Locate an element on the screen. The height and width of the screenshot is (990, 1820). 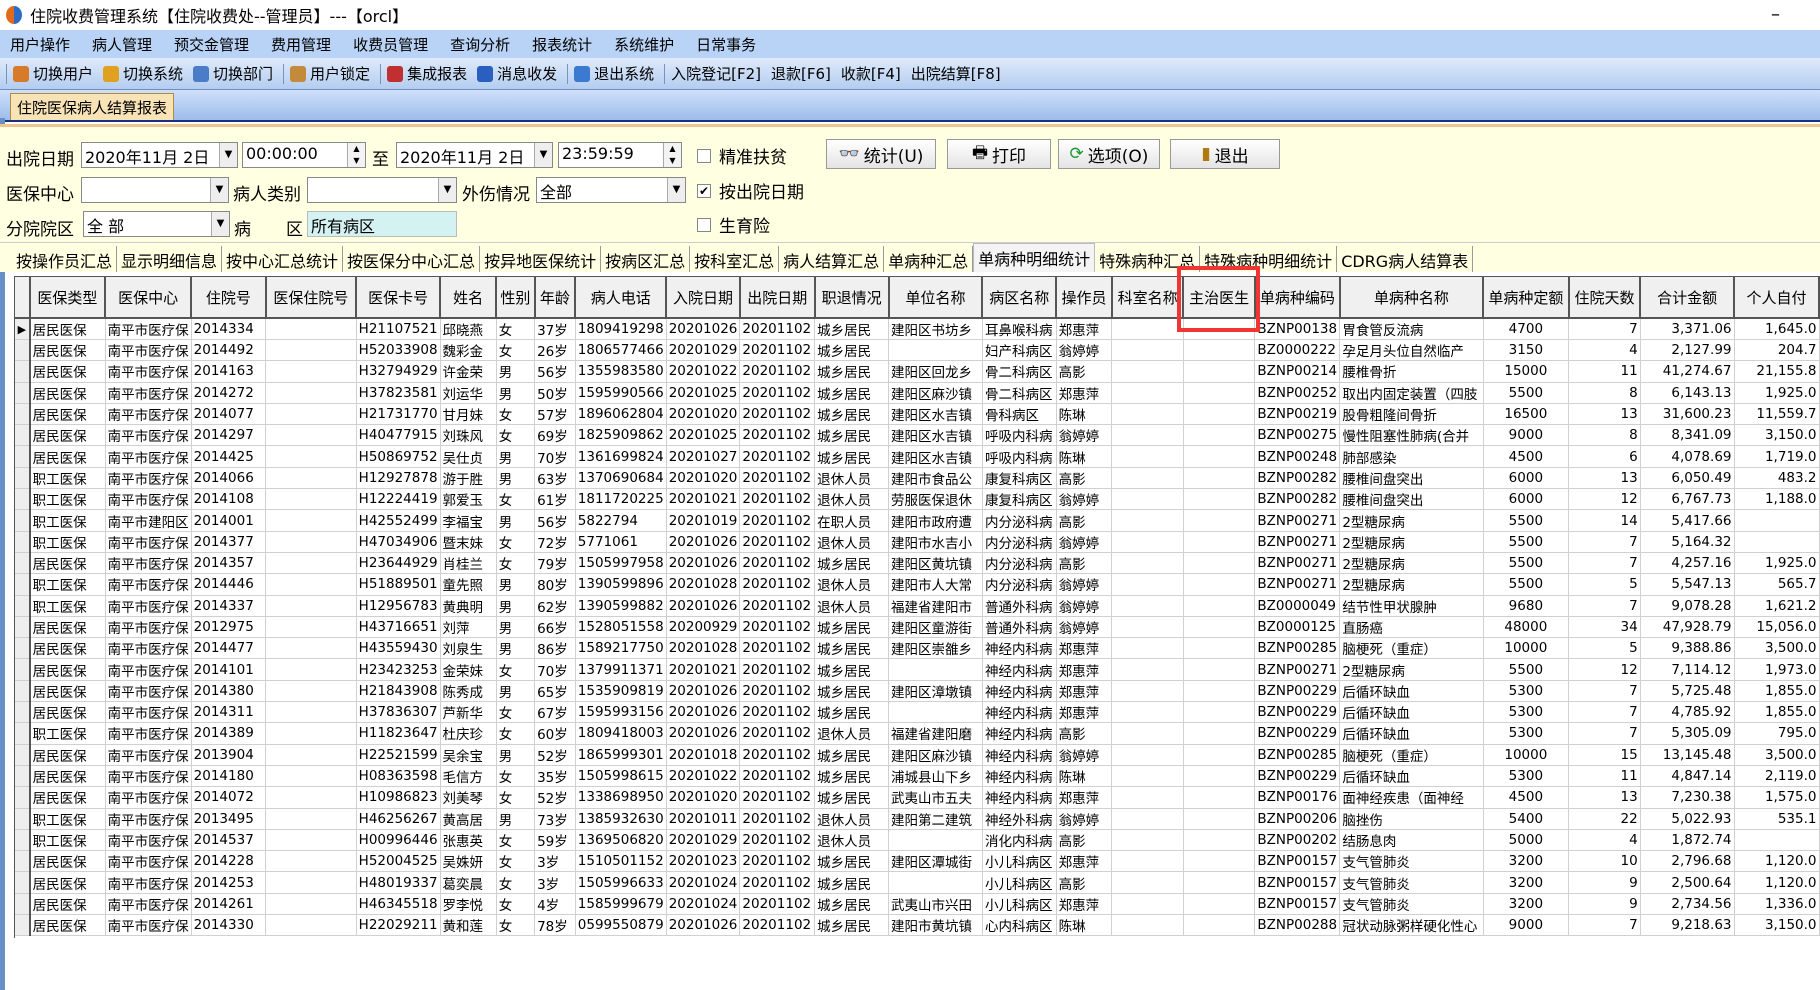
table-cell: 34 is located at coordinates (1604, 627).